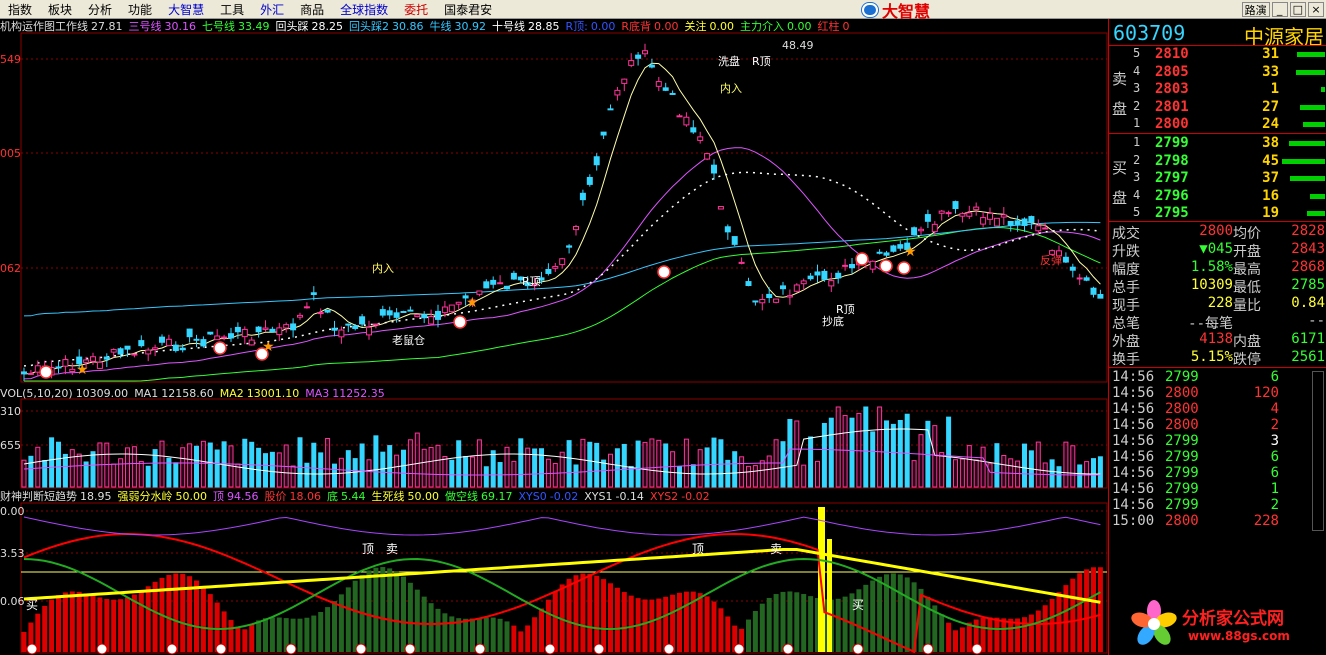 The height and width of the screenshot is (655, 1326). I want to click on menu-item: 全球指数, so click(364, 9).